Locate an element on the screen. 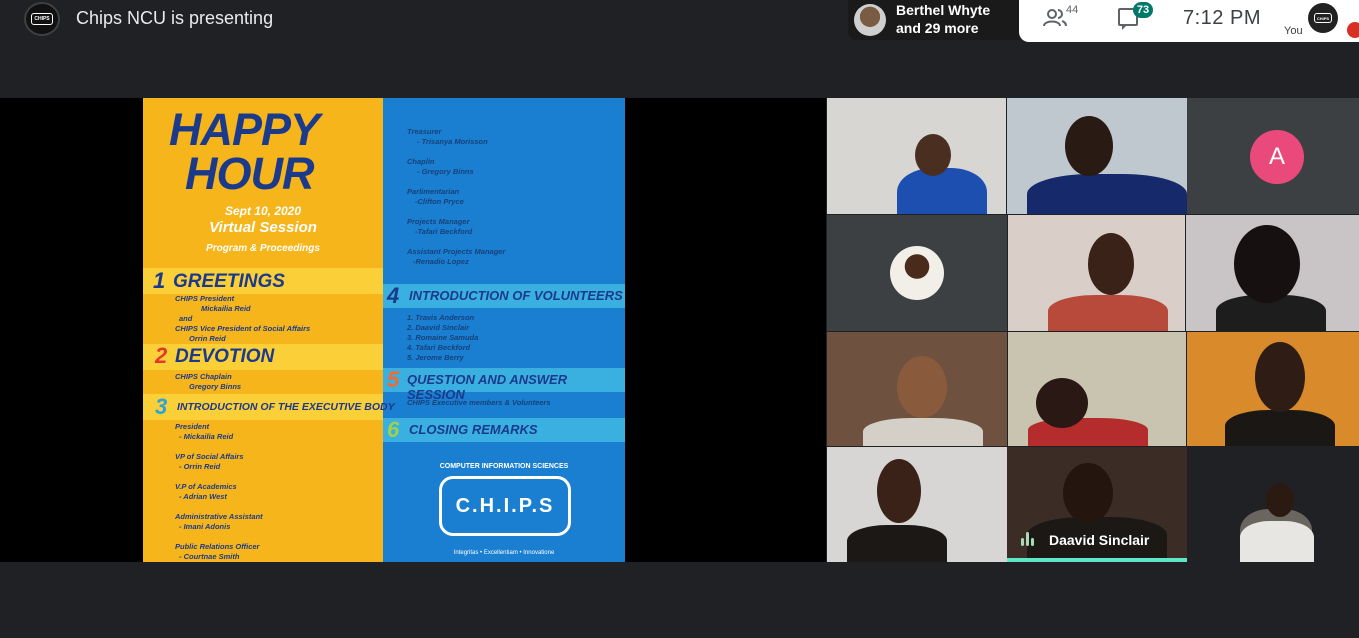  meeting-controls: 44 73 7:12 PM You CHIPS is located at coordinates (1189, 21).